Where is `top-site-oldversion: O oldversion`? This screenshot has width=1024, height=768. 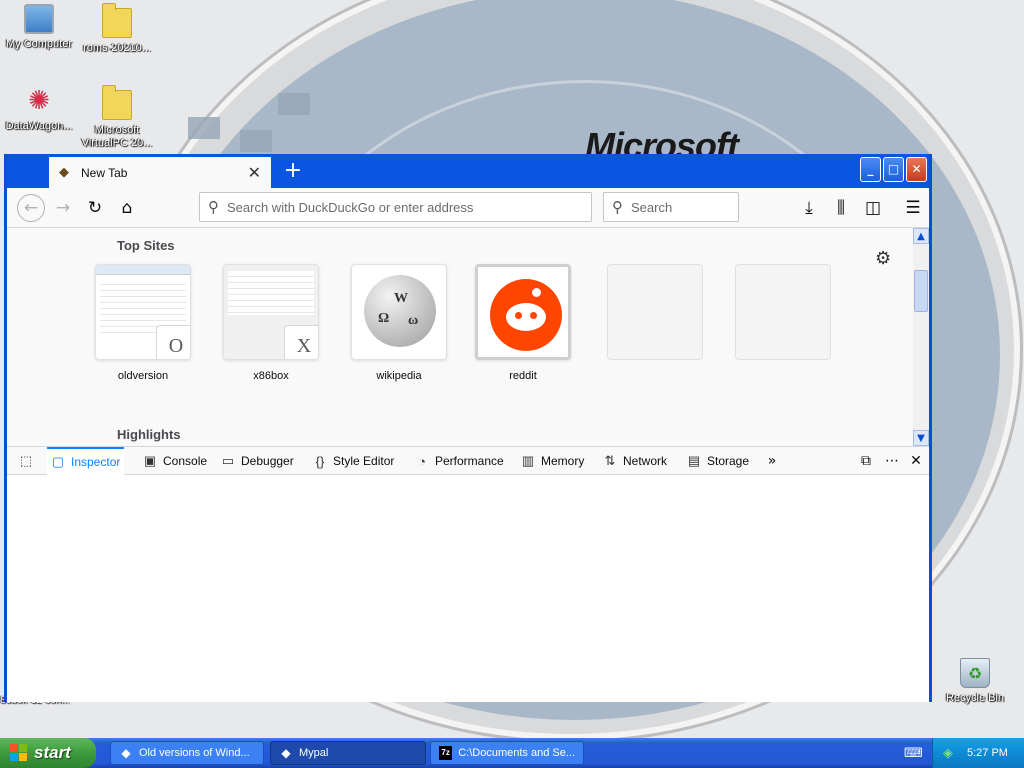
top-site-oldversion: O oldversion is located at coordinates (143, 323).